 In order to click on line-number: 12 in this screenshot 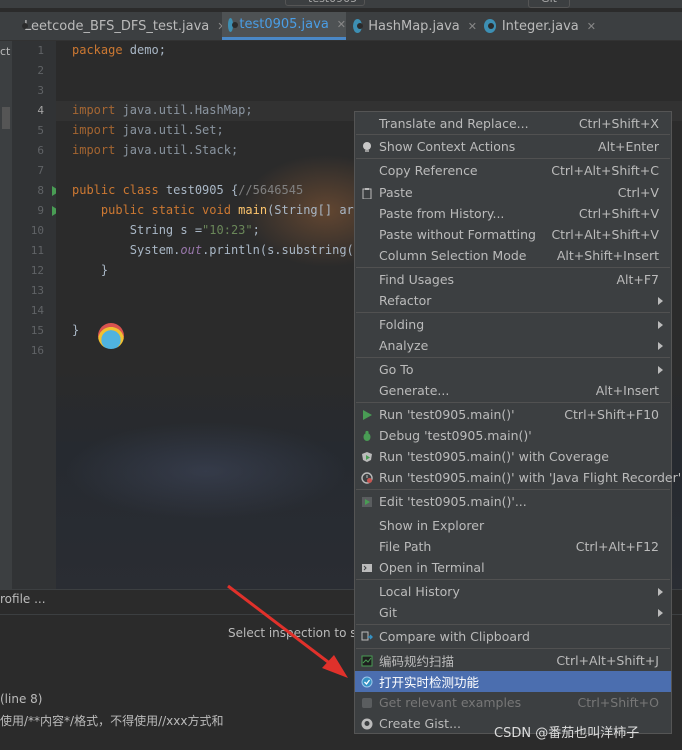, I will do `click(37, 270)`.